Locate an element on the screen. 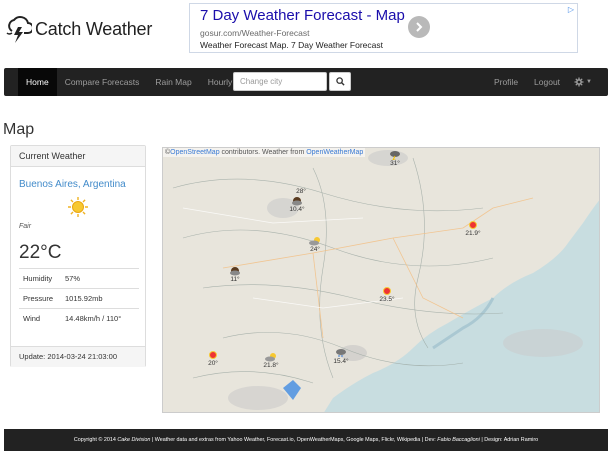 Image resolution: width=610 pixels, height=453 pixels. pressure-label: Pressure is located at coordinates (40, 298).